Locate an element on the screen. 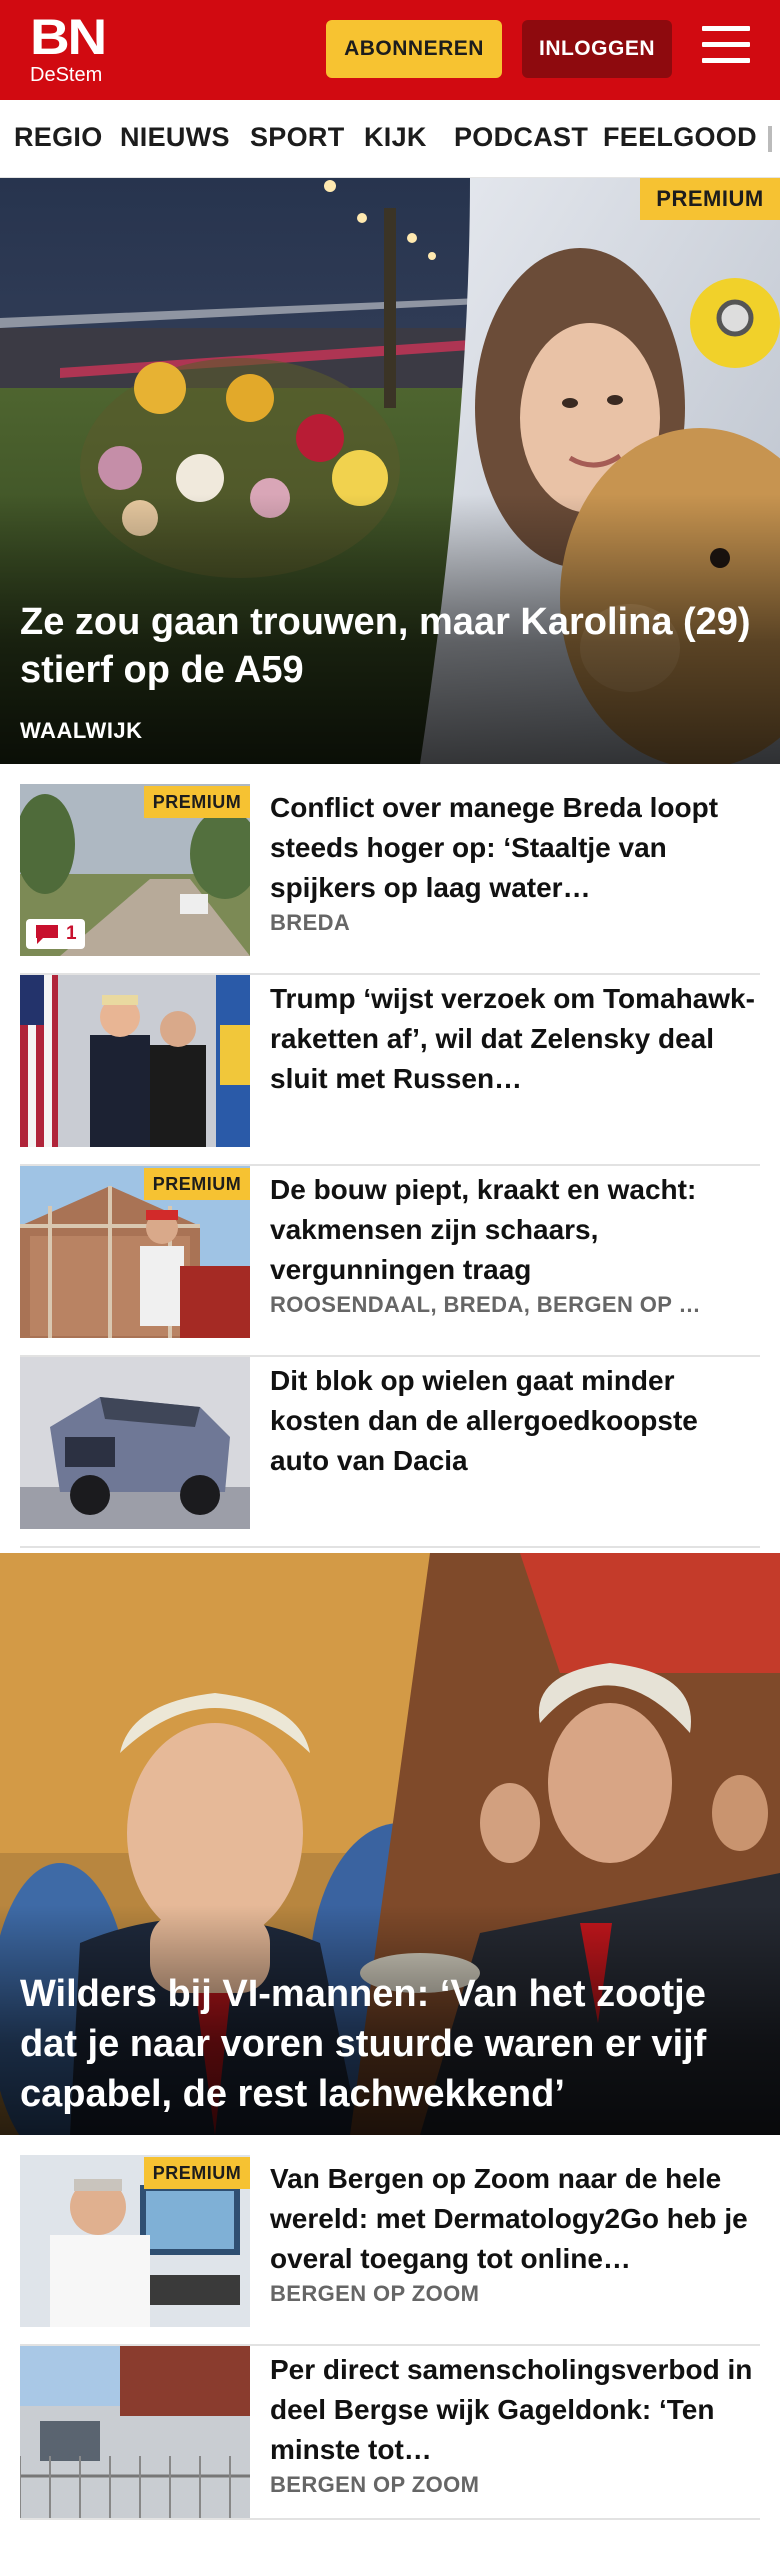 This screenshot has width=780, height=2560. bn-destem-logo: BN DeStem is located at coordinates (73, 51).